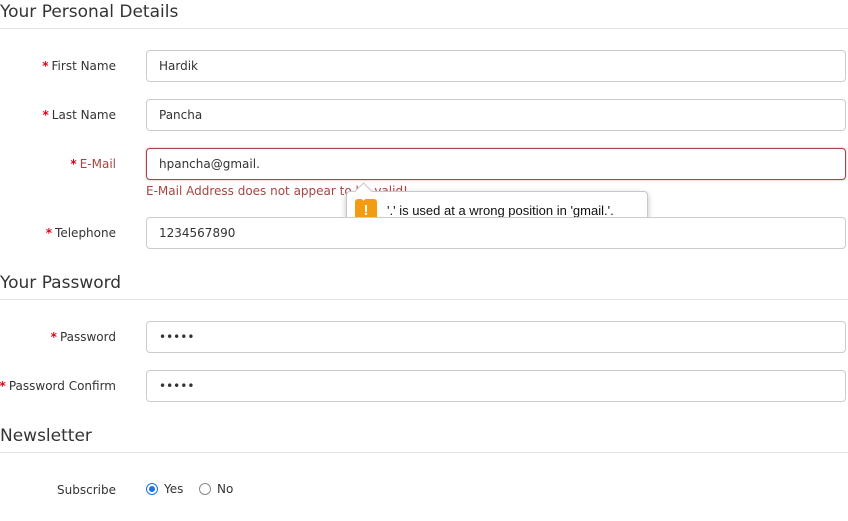 The height and width of the screenshot is (521, 848). What do you see at coordinates (83, 115) in the screenshot?
I see `last-name-label-text: Last Name` at bounding box center [83, 115].